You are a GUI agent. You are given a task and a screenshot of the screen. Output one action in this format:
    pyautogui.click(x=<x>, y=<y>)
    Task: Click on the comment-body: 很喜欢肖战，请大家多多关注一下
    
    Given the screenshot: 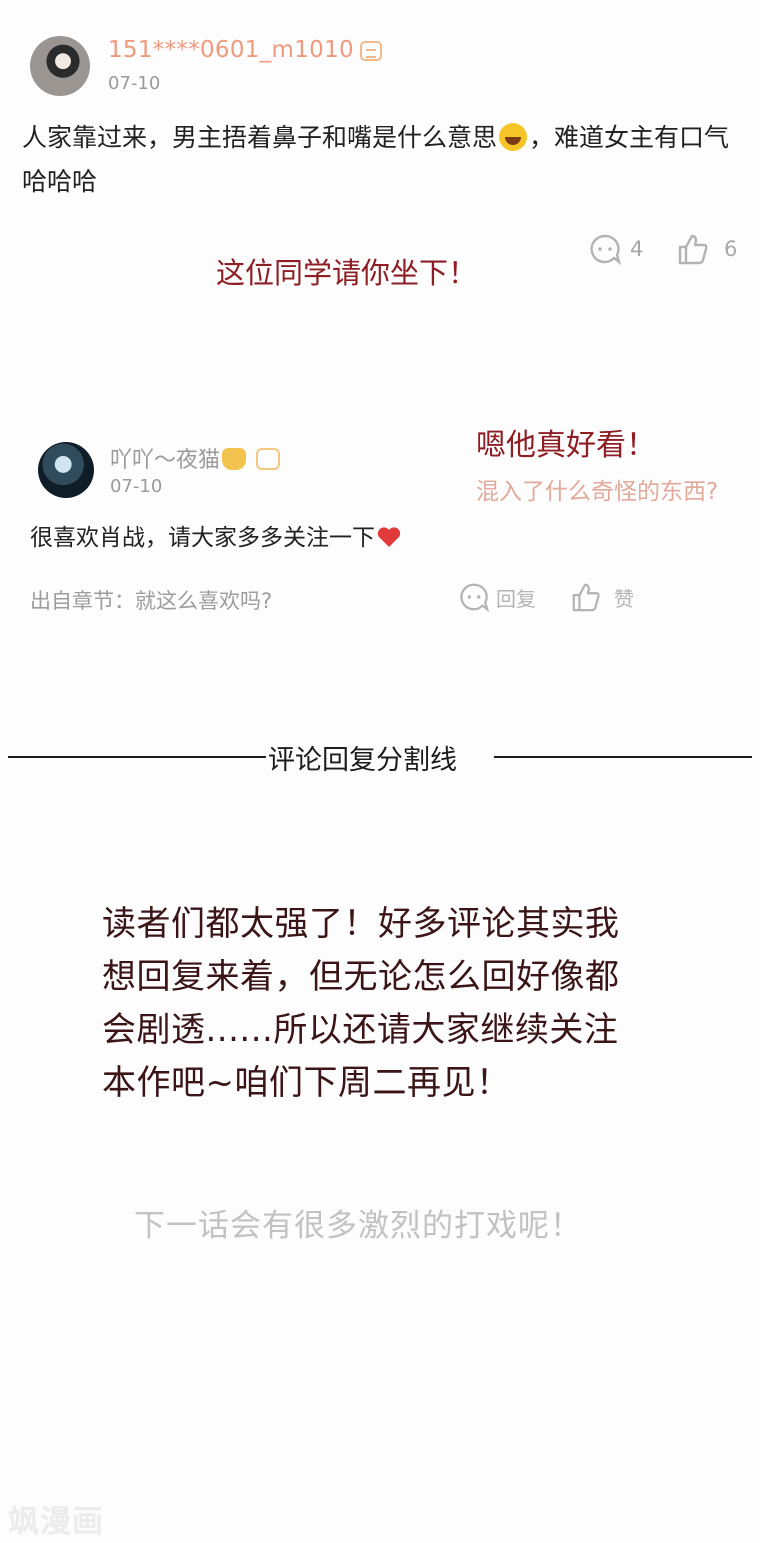 What is the action you would take?
    pyautogui.click(x=215, y=535)
    